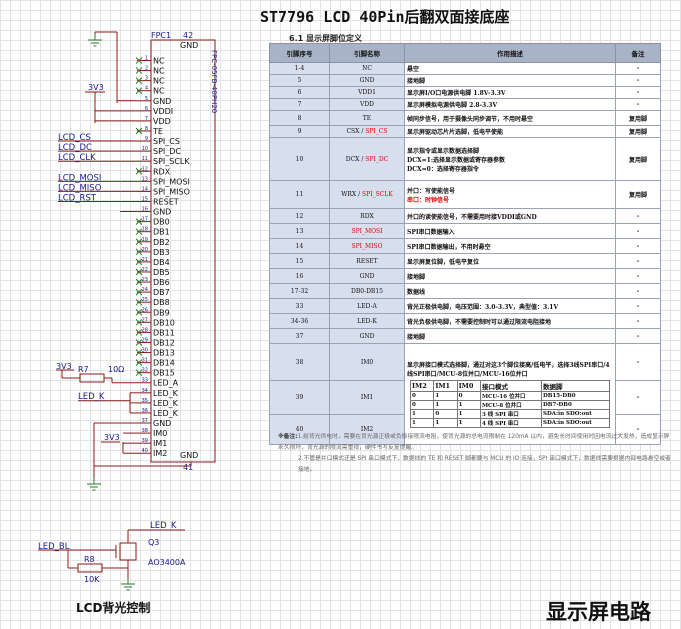 The image size is (681, 629). What do you see at coordinates (153, 542) in the screenshot?
I see `q3-ref: Q3` at bounding box center [153, 542].